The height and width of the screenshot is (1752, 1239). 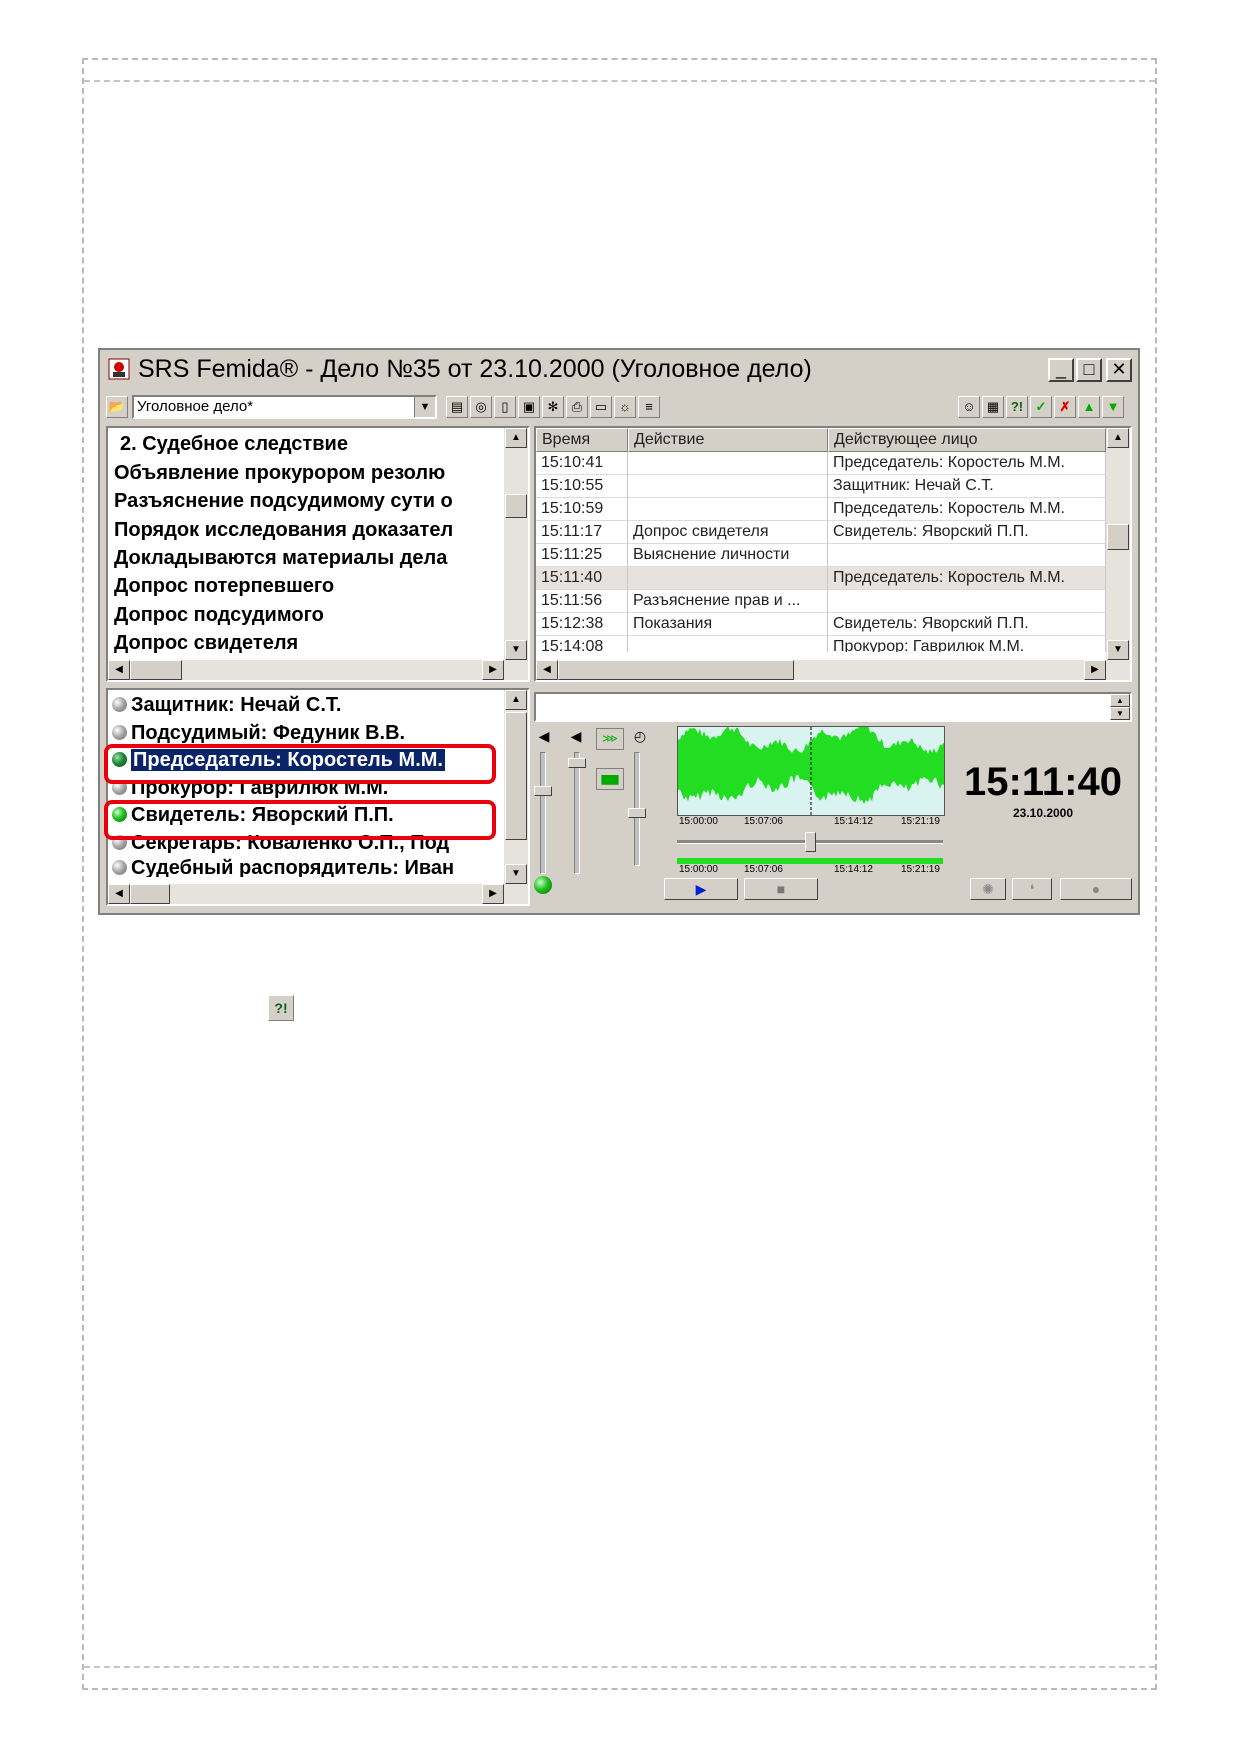 I want to click on agenda-item: Объявление прокурором резолю, so click(x=279, y=473).